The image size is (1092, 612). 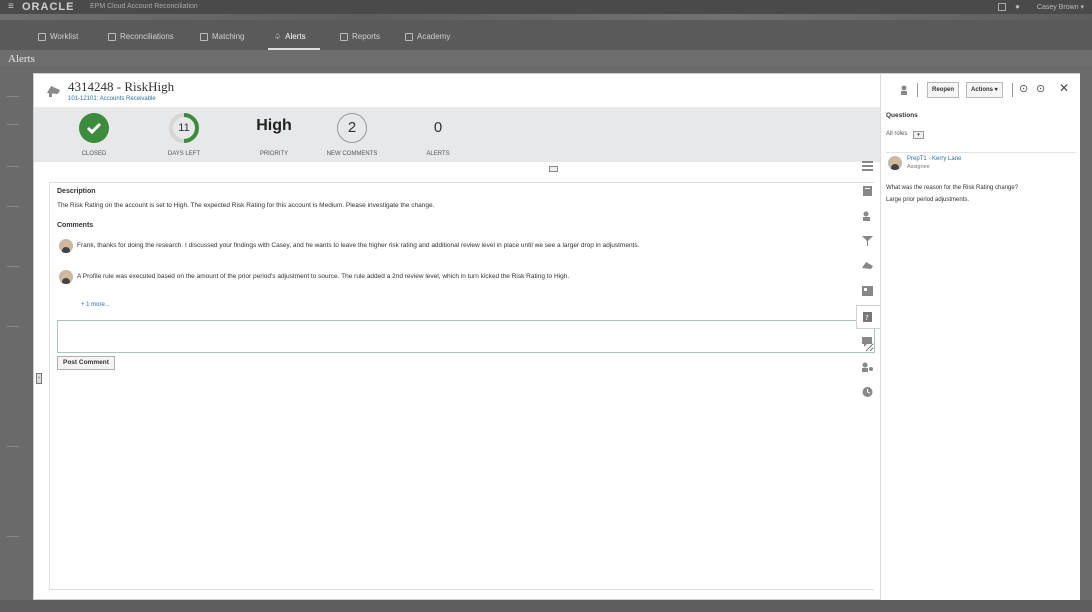 What do you see at coordinates (112, 36) in the screenshot?
I see `reconciliations-icon` at bounding box center [112, 36].